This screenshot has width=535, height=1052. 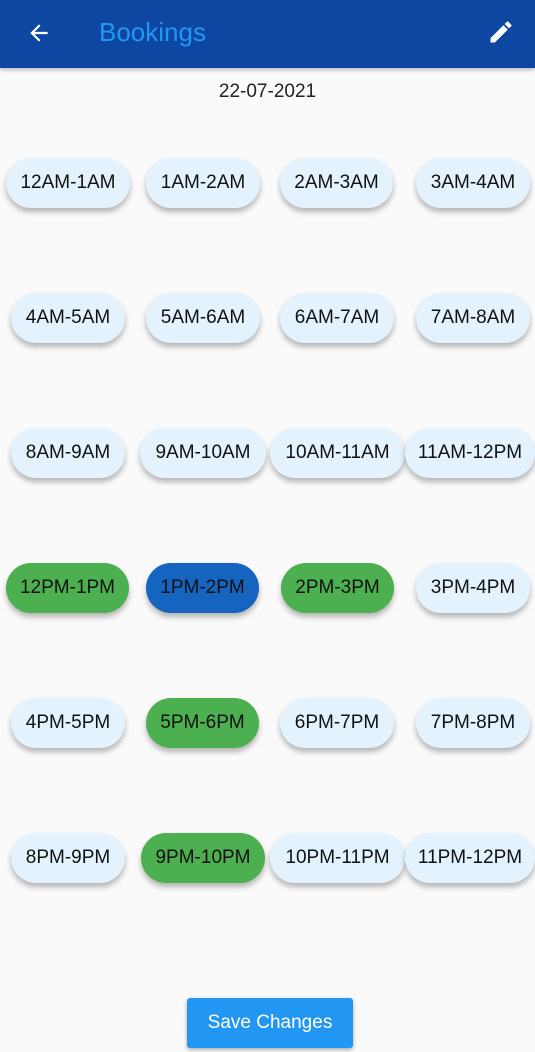 I want to click on pencil-icon, so click(x=501, y=32).